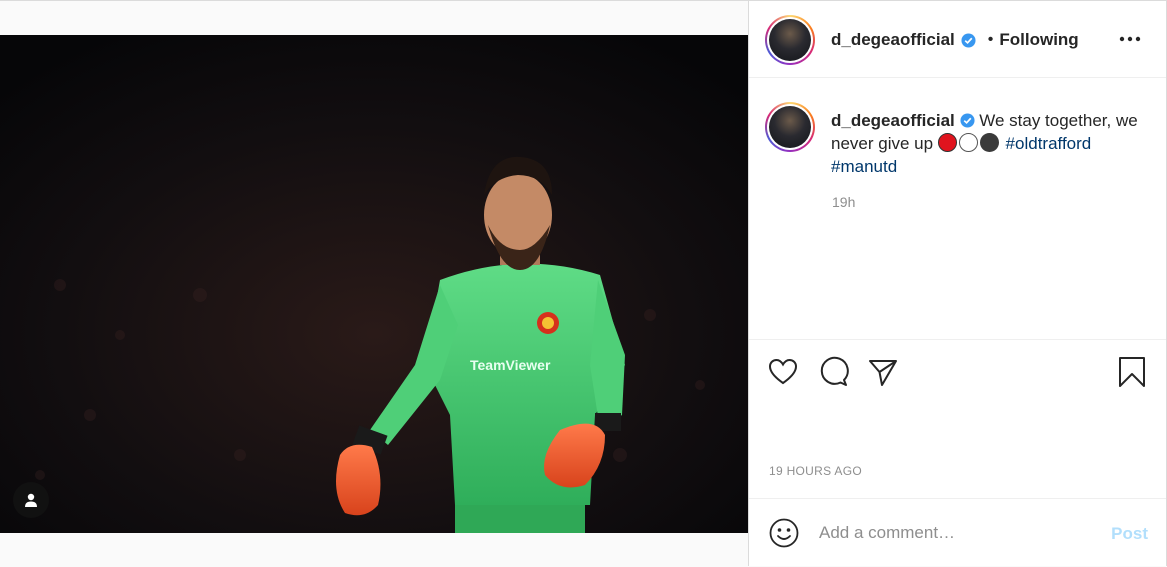 This screenshot has width=1167, height=567. I want to click on comment-button, so click(833, 372).